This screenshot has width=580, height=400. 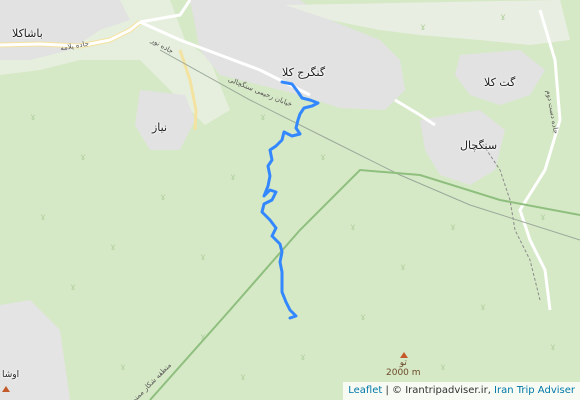 I want to click on place-label-gatkola: گت کلا, so click(x=500, y=82).